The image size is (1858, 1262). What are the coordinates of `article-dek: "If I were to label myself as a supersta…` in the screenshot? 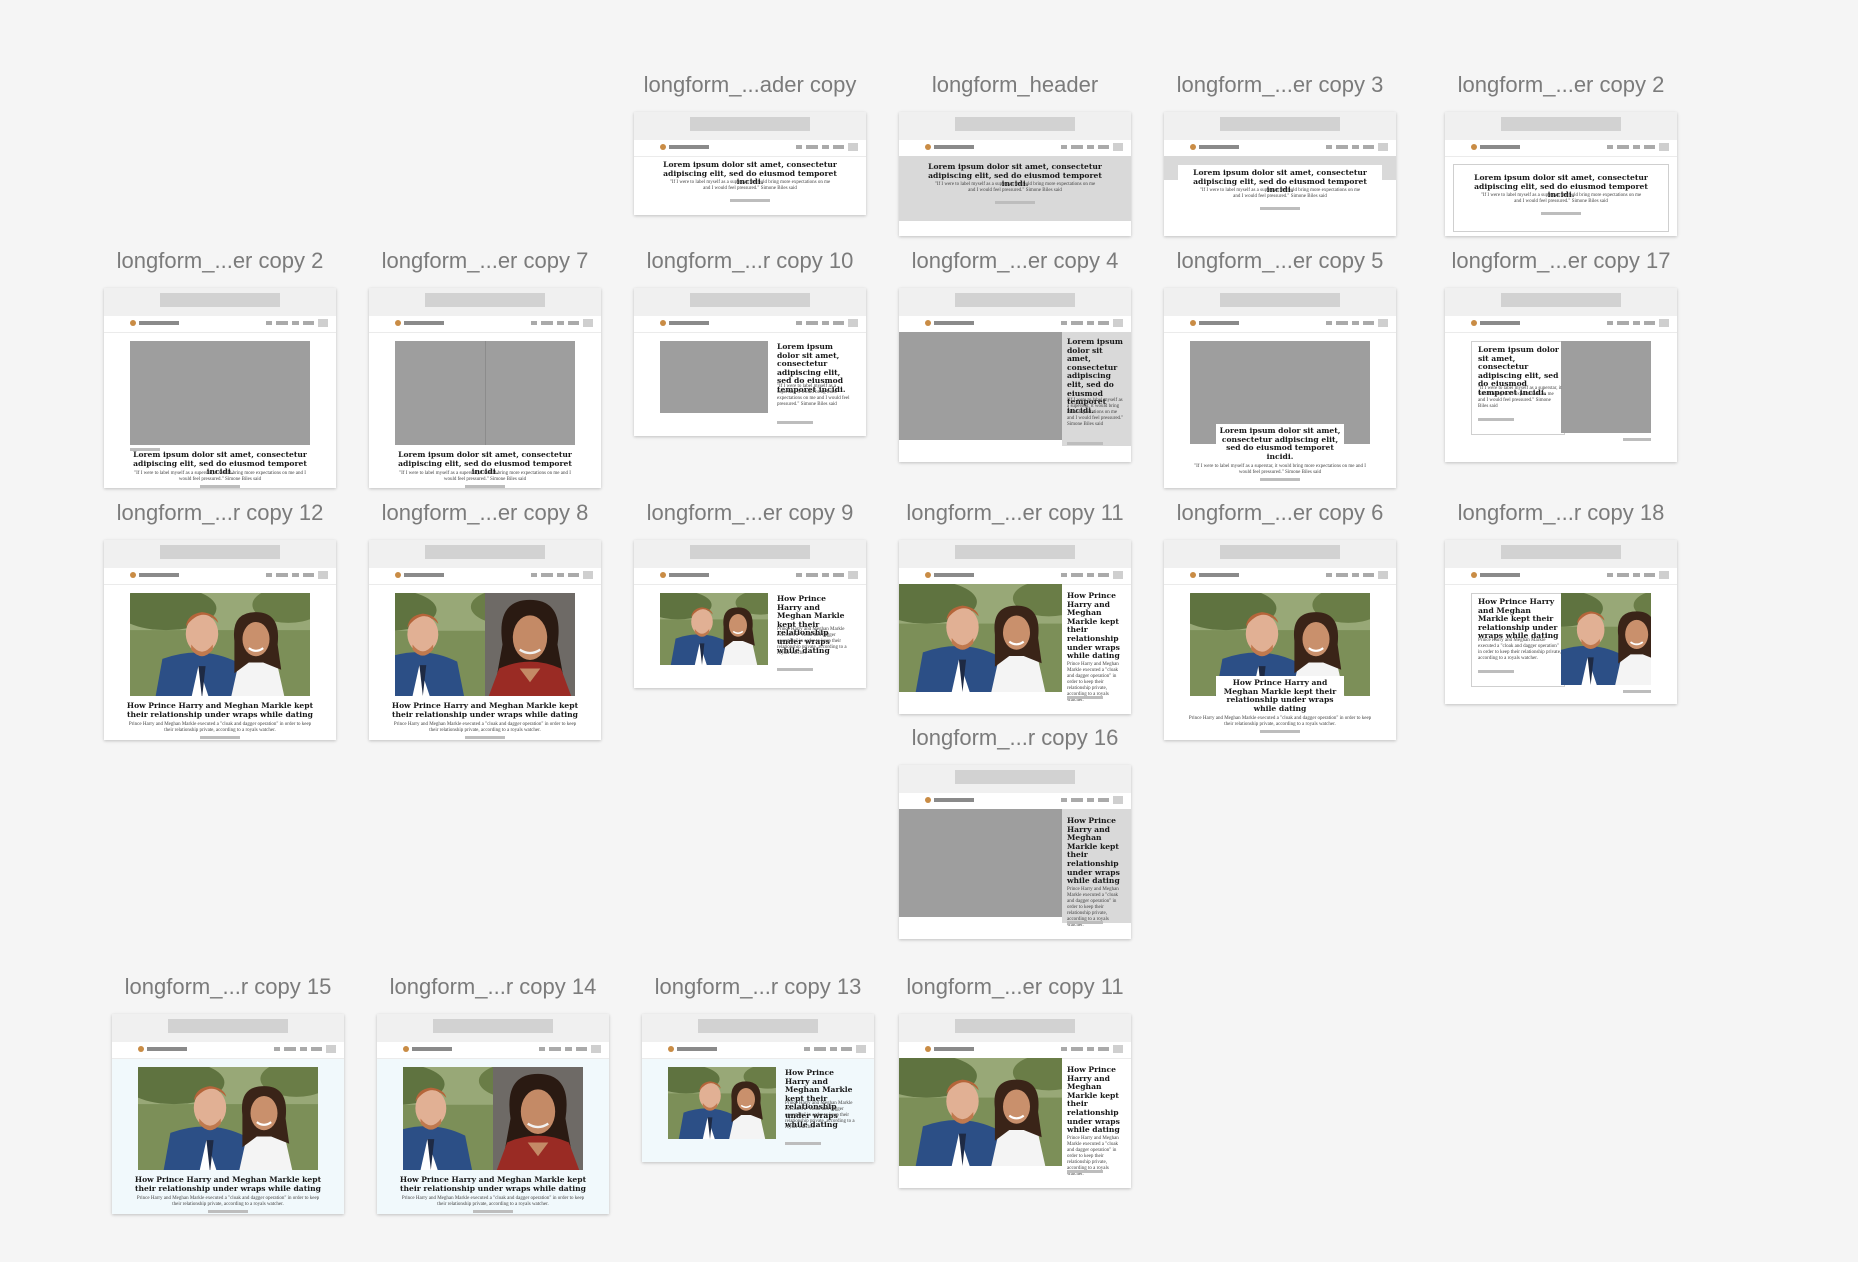 It's located at (750, 185).